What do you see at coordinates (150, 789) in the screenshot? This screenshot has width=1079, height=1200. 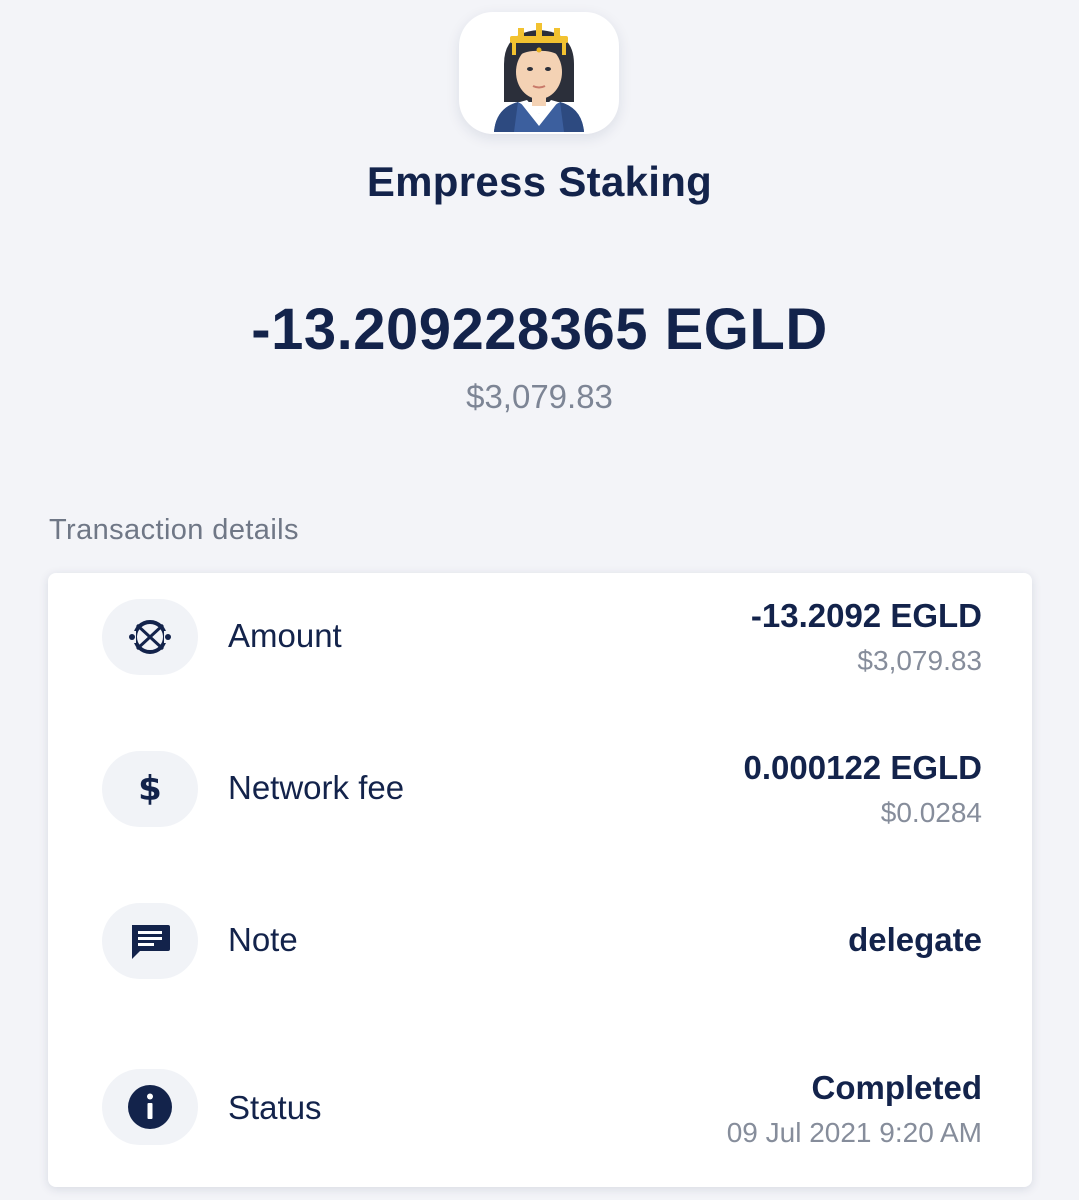 I see `dollar-icon: $` at bounding box center [150, 789].